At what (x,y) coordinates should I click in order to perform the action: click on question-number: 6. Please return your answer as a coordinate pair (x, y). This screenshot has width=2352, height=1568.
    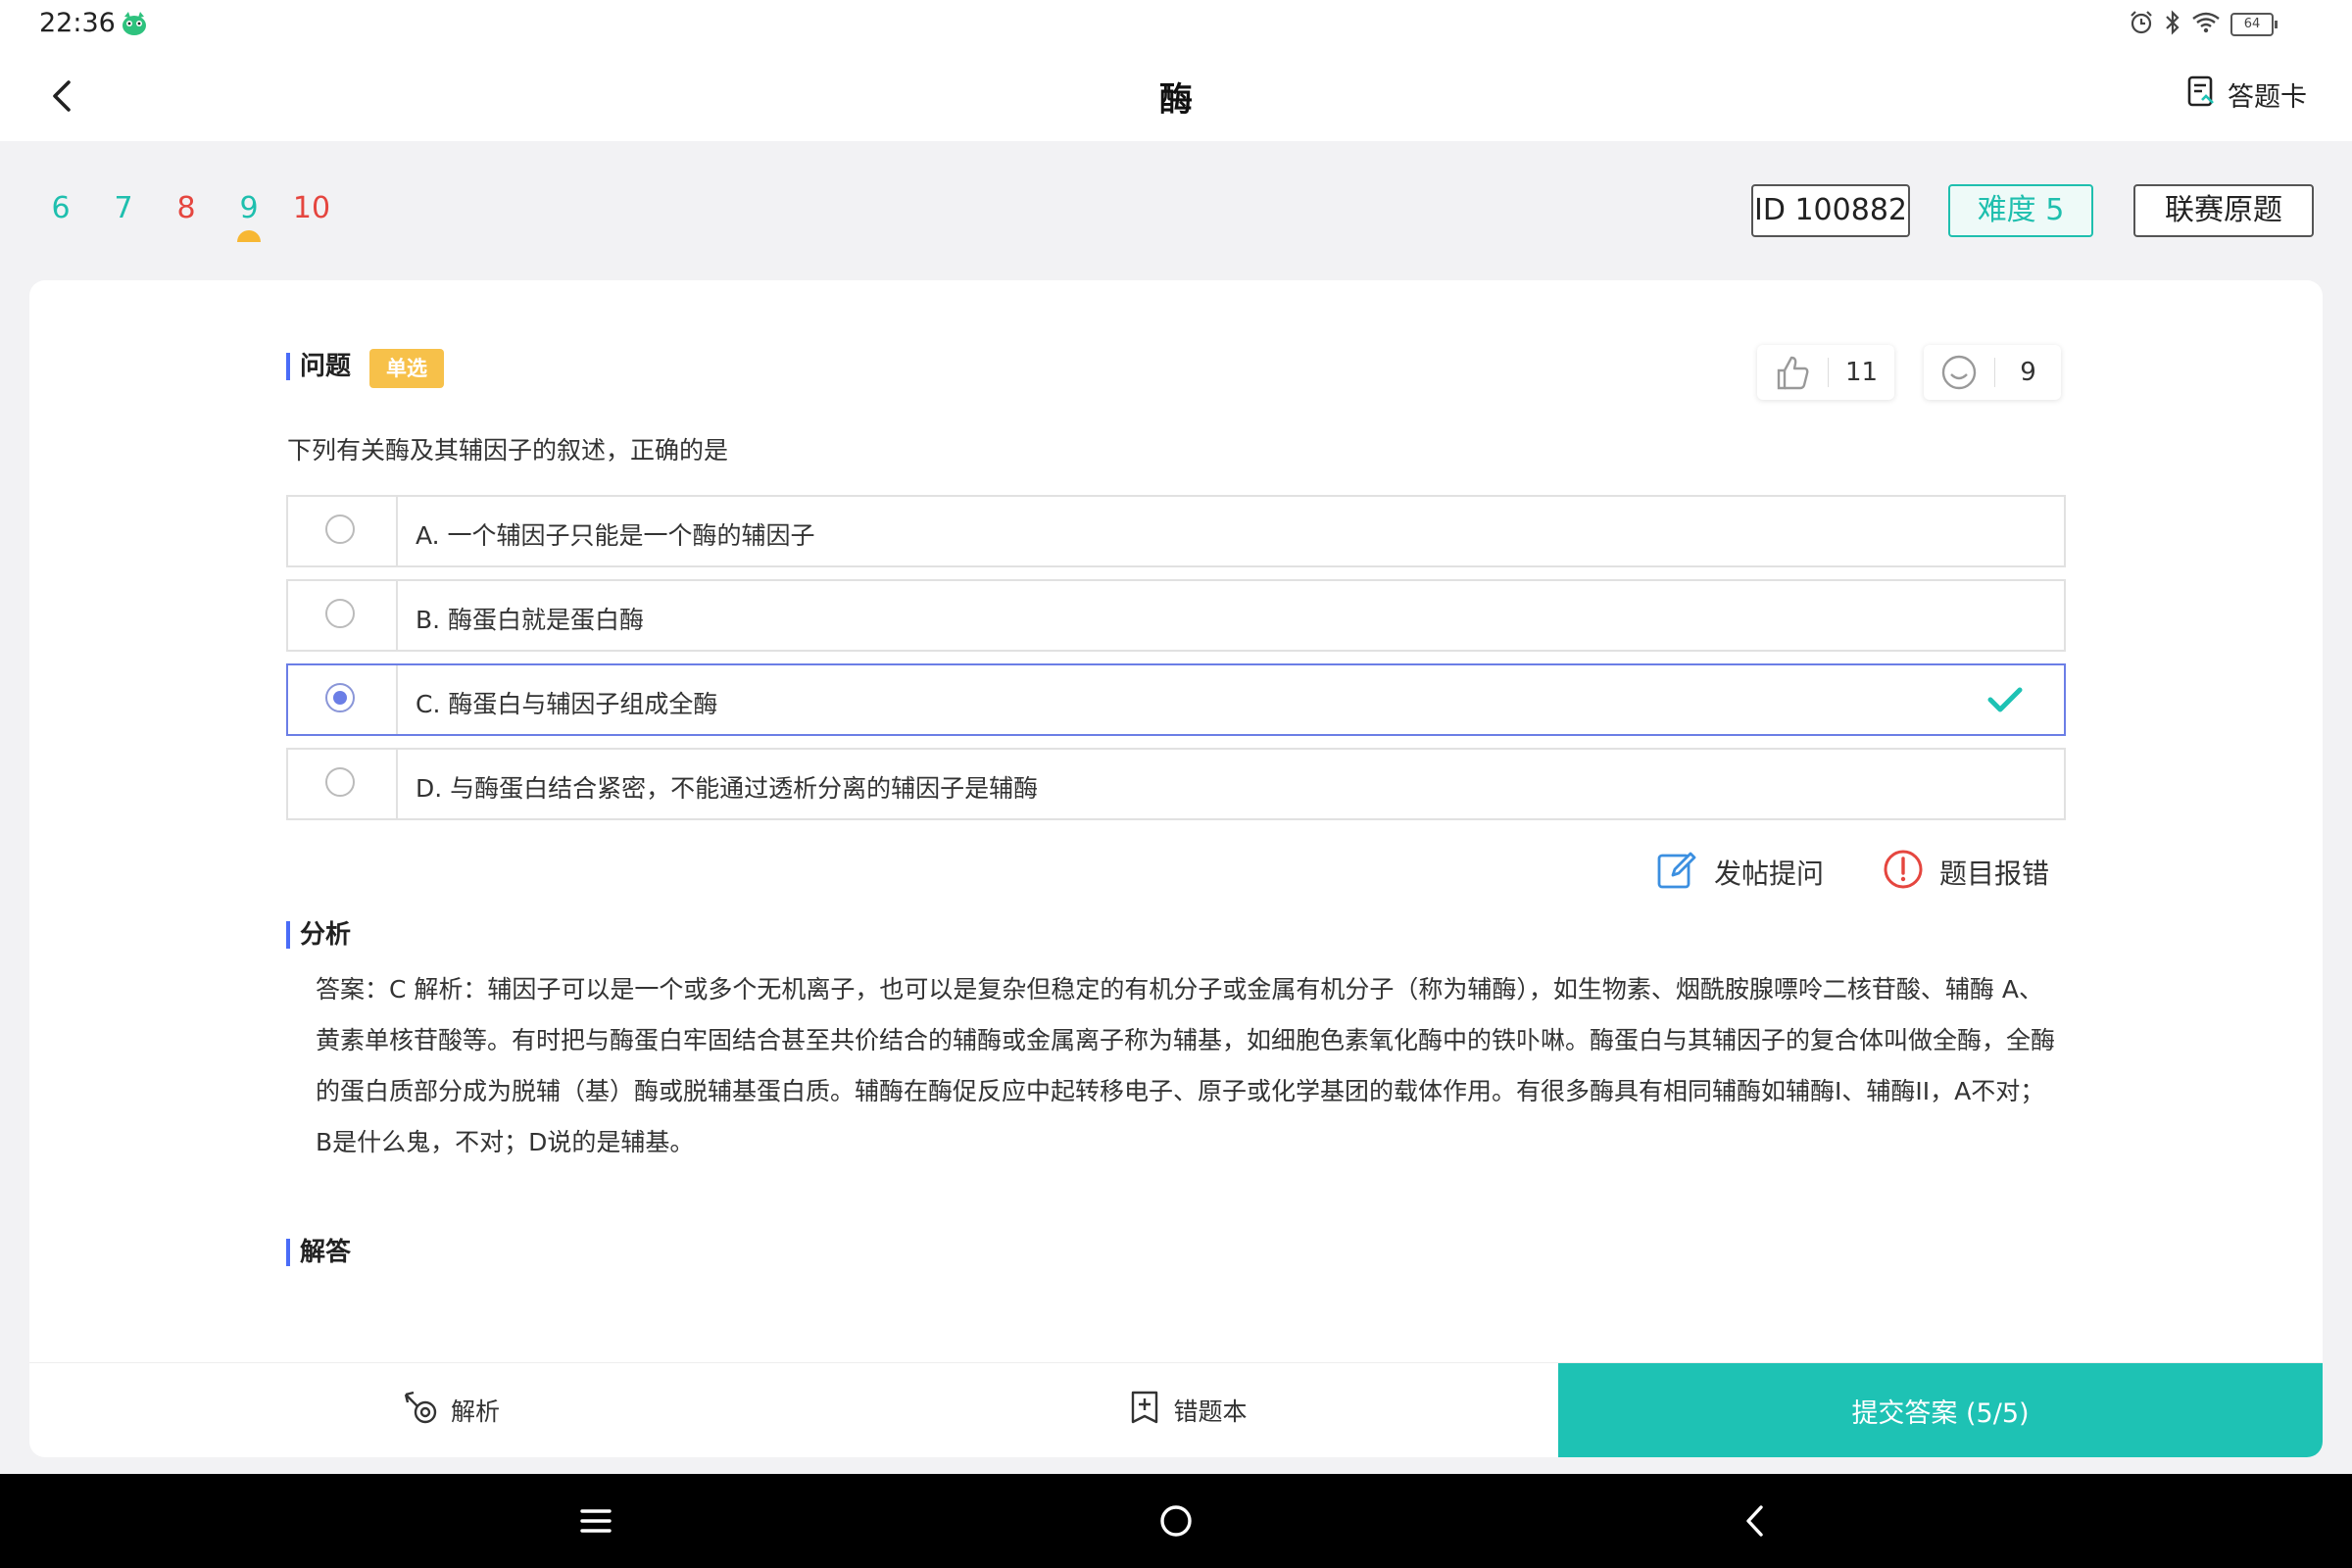
    Looking at the image, I should click on (61, 208).